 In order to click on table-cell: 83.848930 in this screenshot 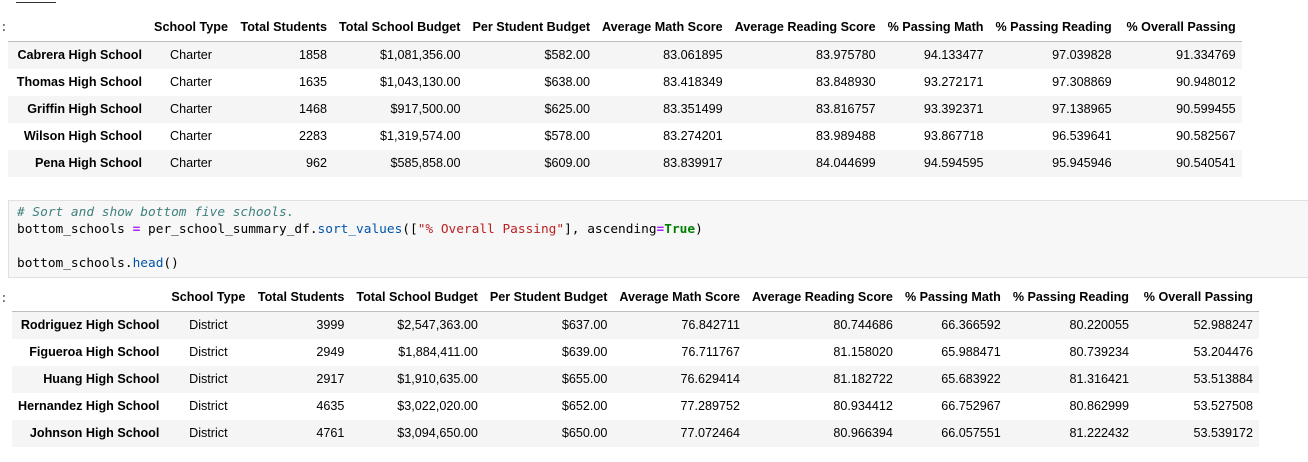, I will do `click(846, 82)`.